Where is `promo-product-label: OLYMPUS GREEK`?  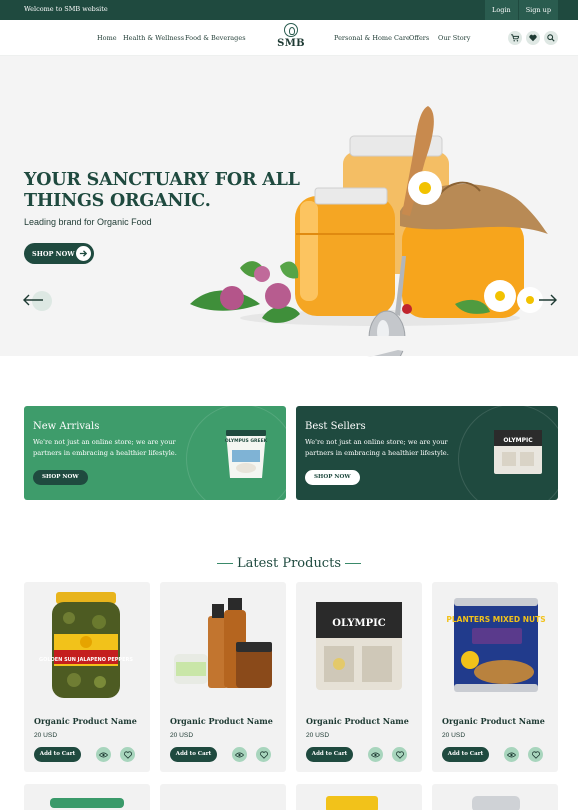 promo-product-label: OLYMPUS GREEK is located at coordinates (246, 441).